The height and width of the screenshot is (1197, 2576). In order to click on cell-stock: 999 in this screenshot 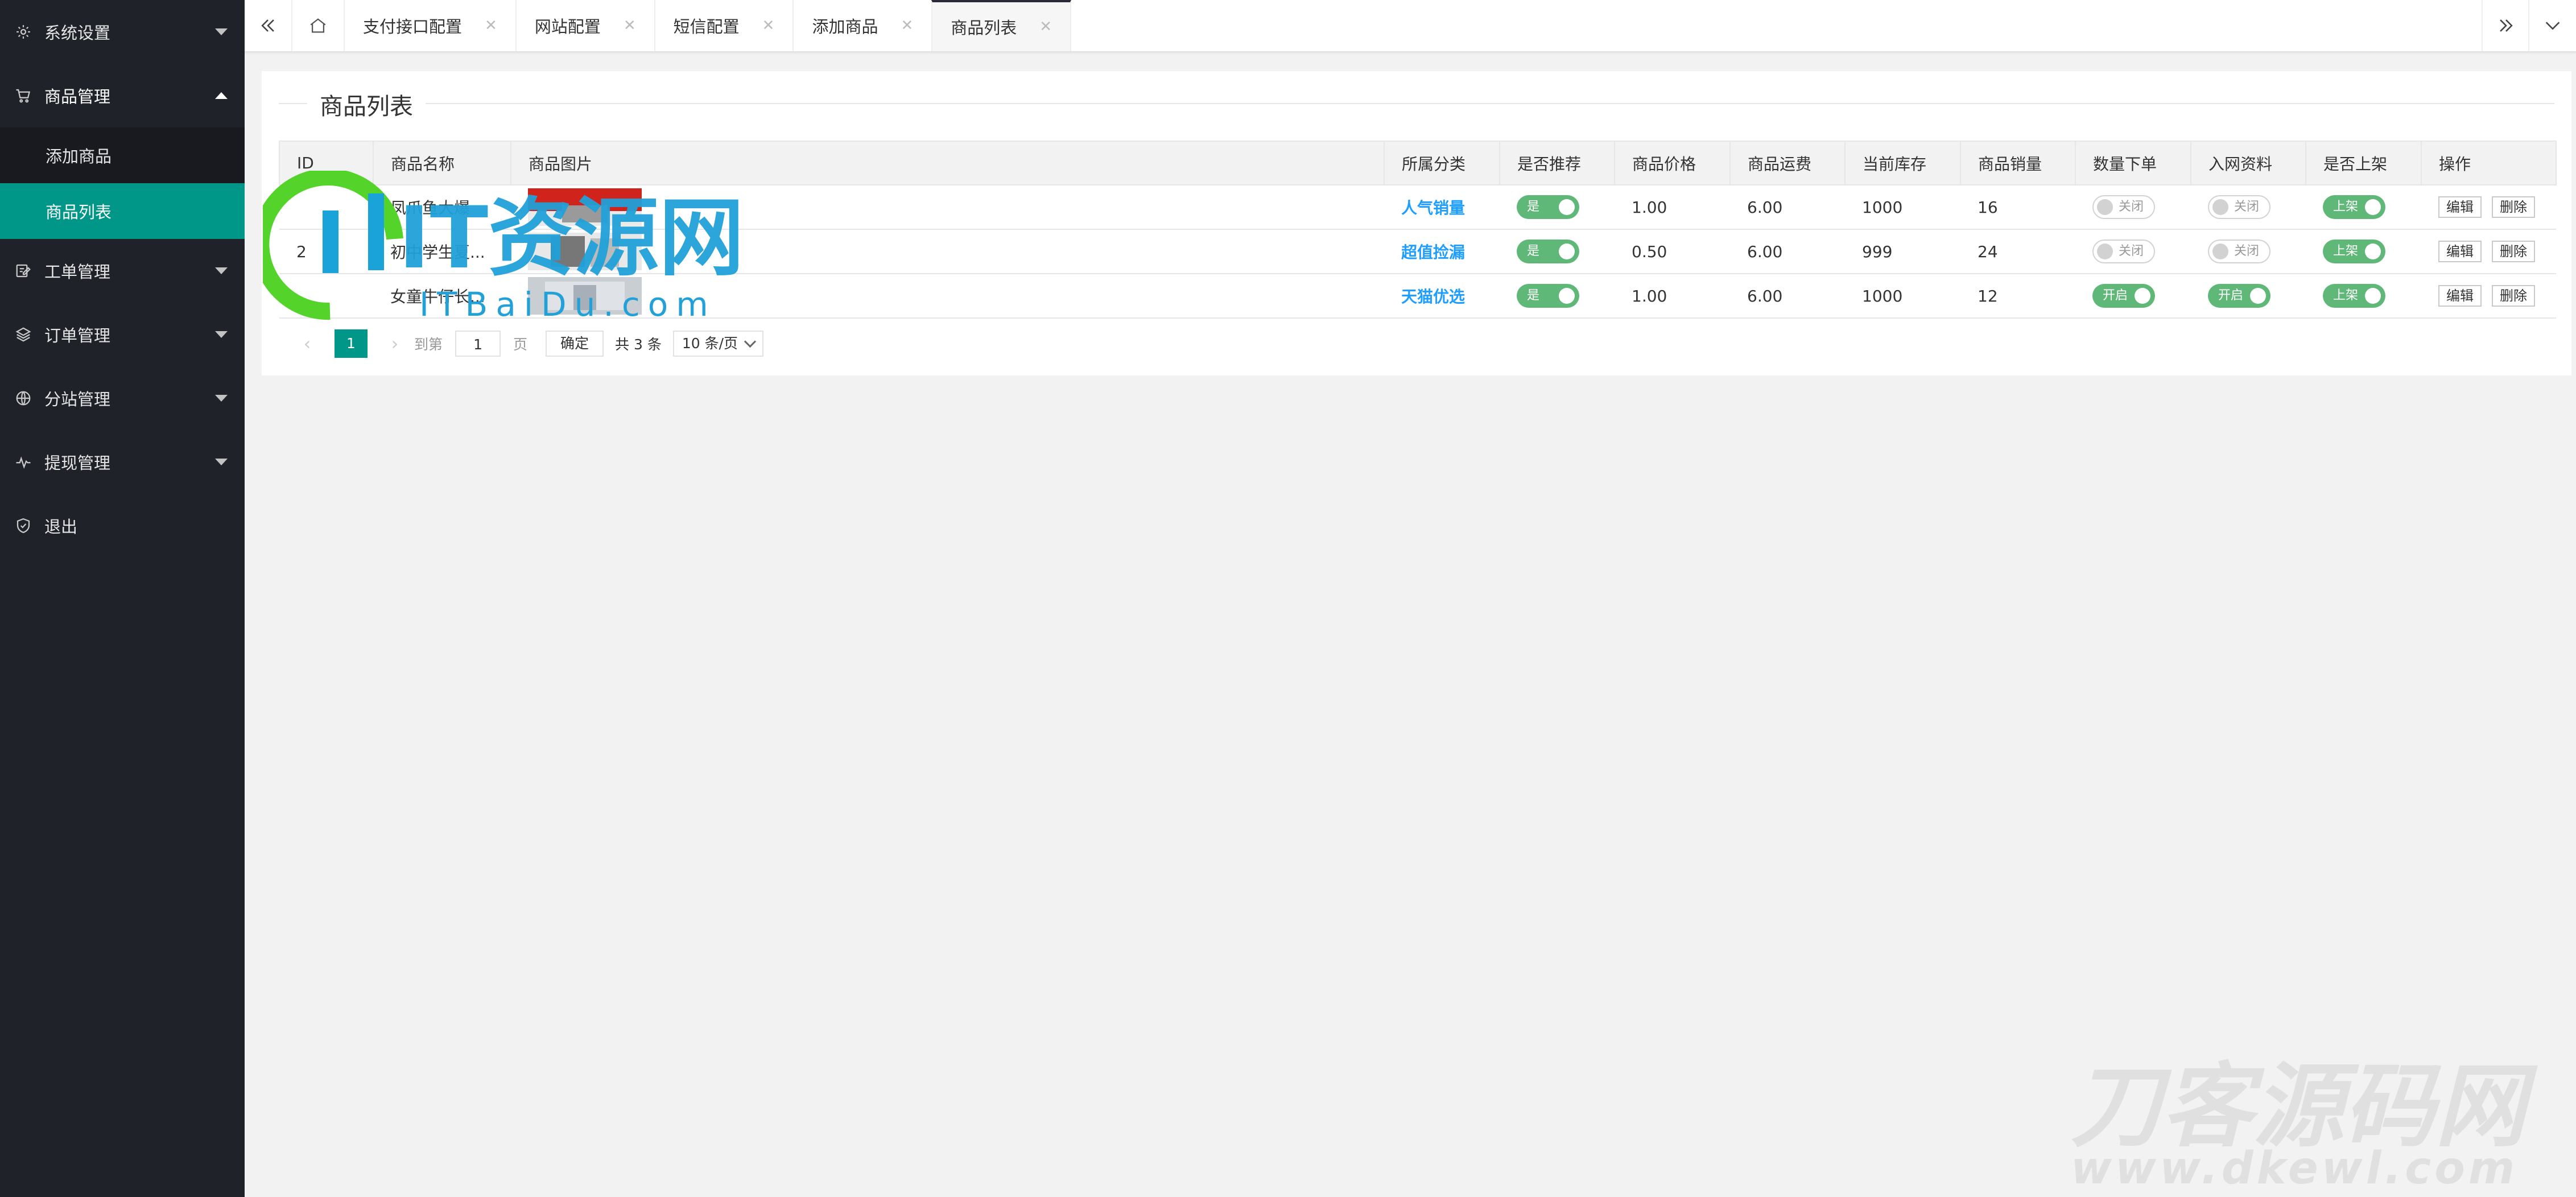, I will do `click(1903, 251)`.